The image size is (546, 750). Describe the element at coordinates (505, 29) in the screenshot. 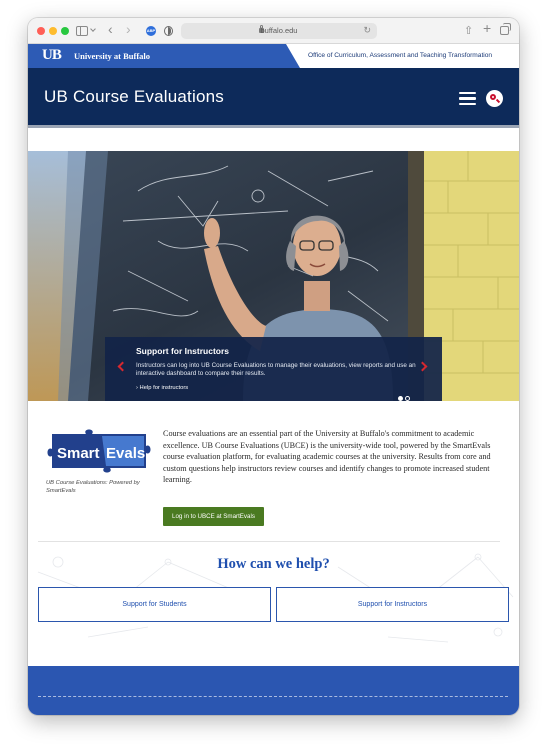

I see `tab-overview-icon` at that location.